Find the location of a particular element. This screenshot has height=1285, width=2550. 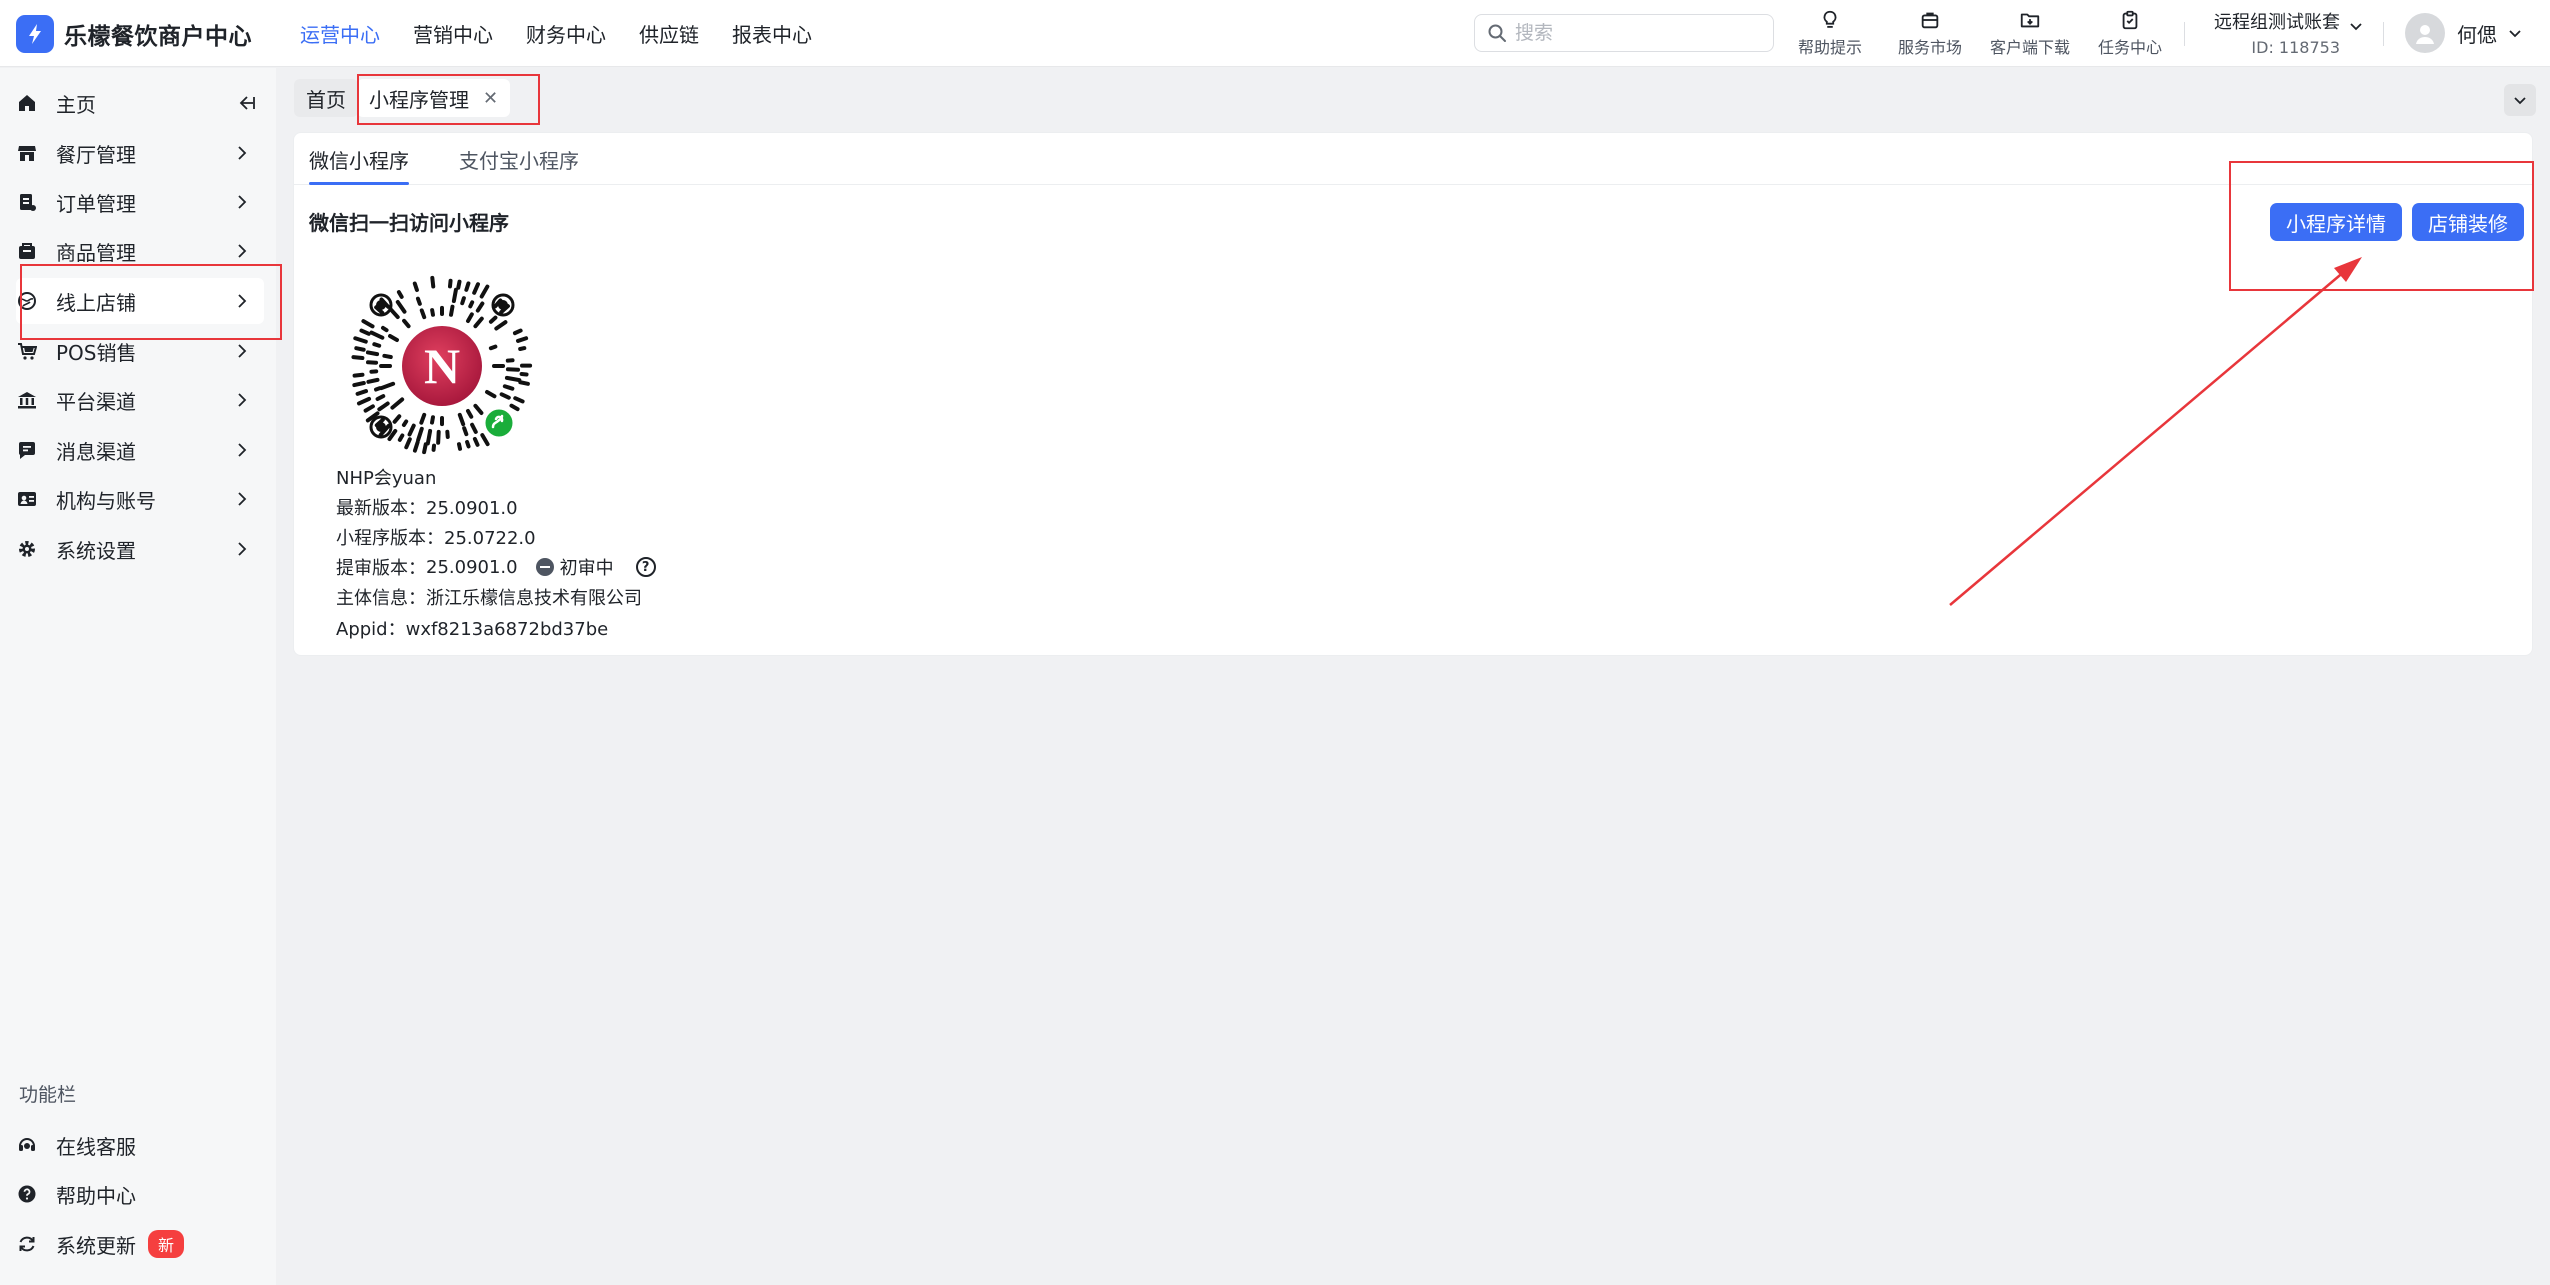

sidebar-item-online-store: 线上店铺 is located at coordinates (140, 301).